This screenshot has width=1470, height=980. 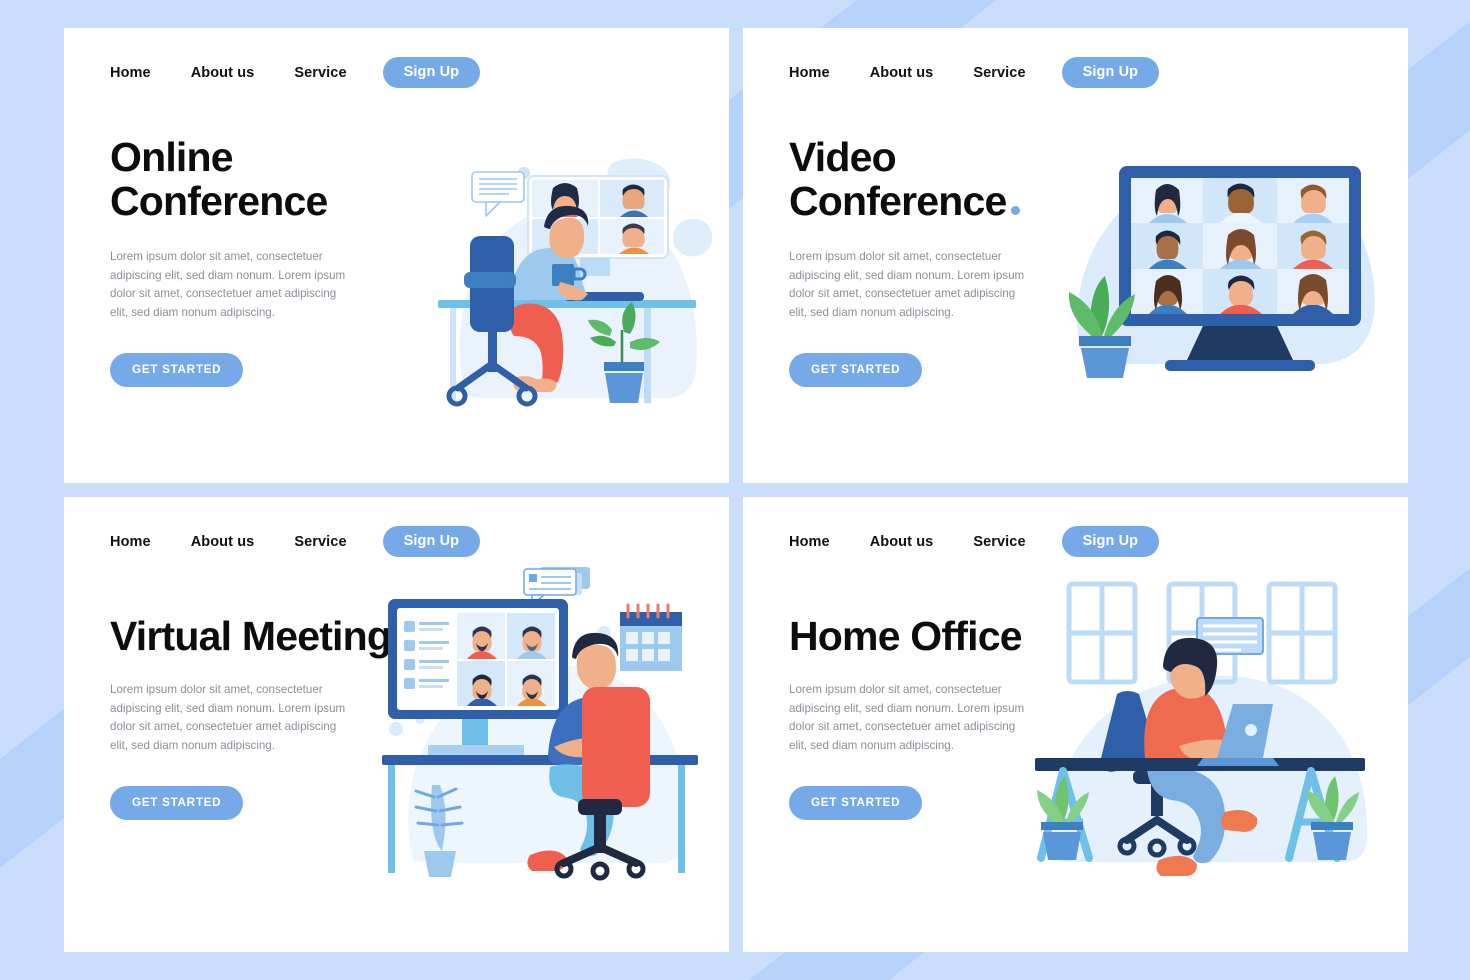 I want to click on page-title: Video Conference, so click(x=911, y=179).